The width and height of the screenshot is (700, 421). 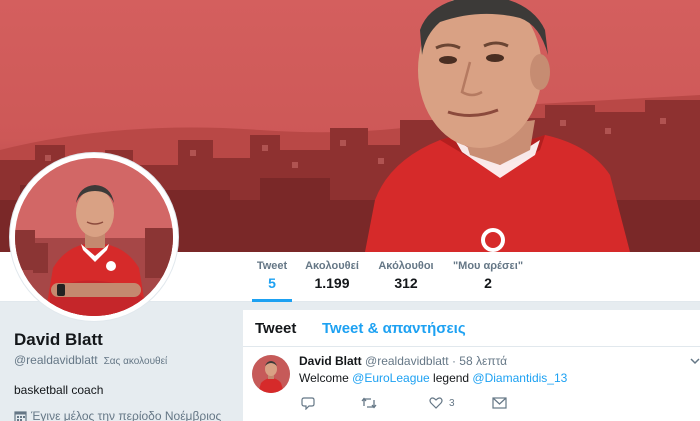 I want to click on stat-label: Ακολουθεί, so click(x=332, y=266).